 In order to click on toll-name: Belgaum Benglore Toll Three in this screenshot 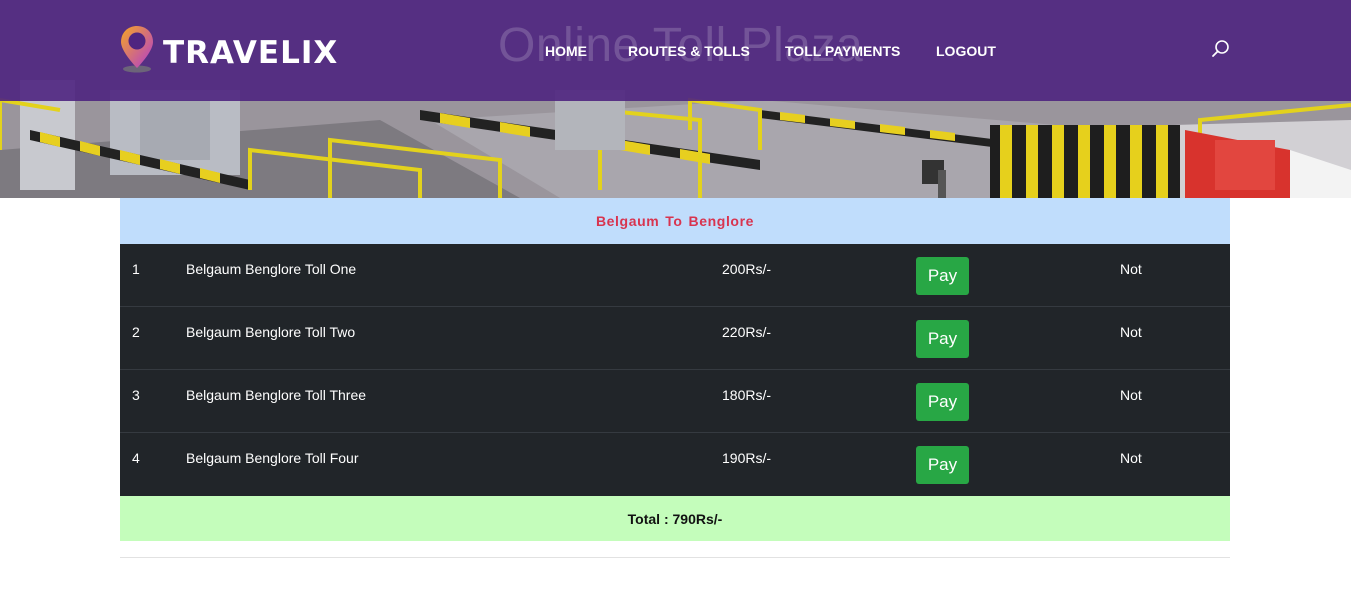, I will do `click(276, 395)`.